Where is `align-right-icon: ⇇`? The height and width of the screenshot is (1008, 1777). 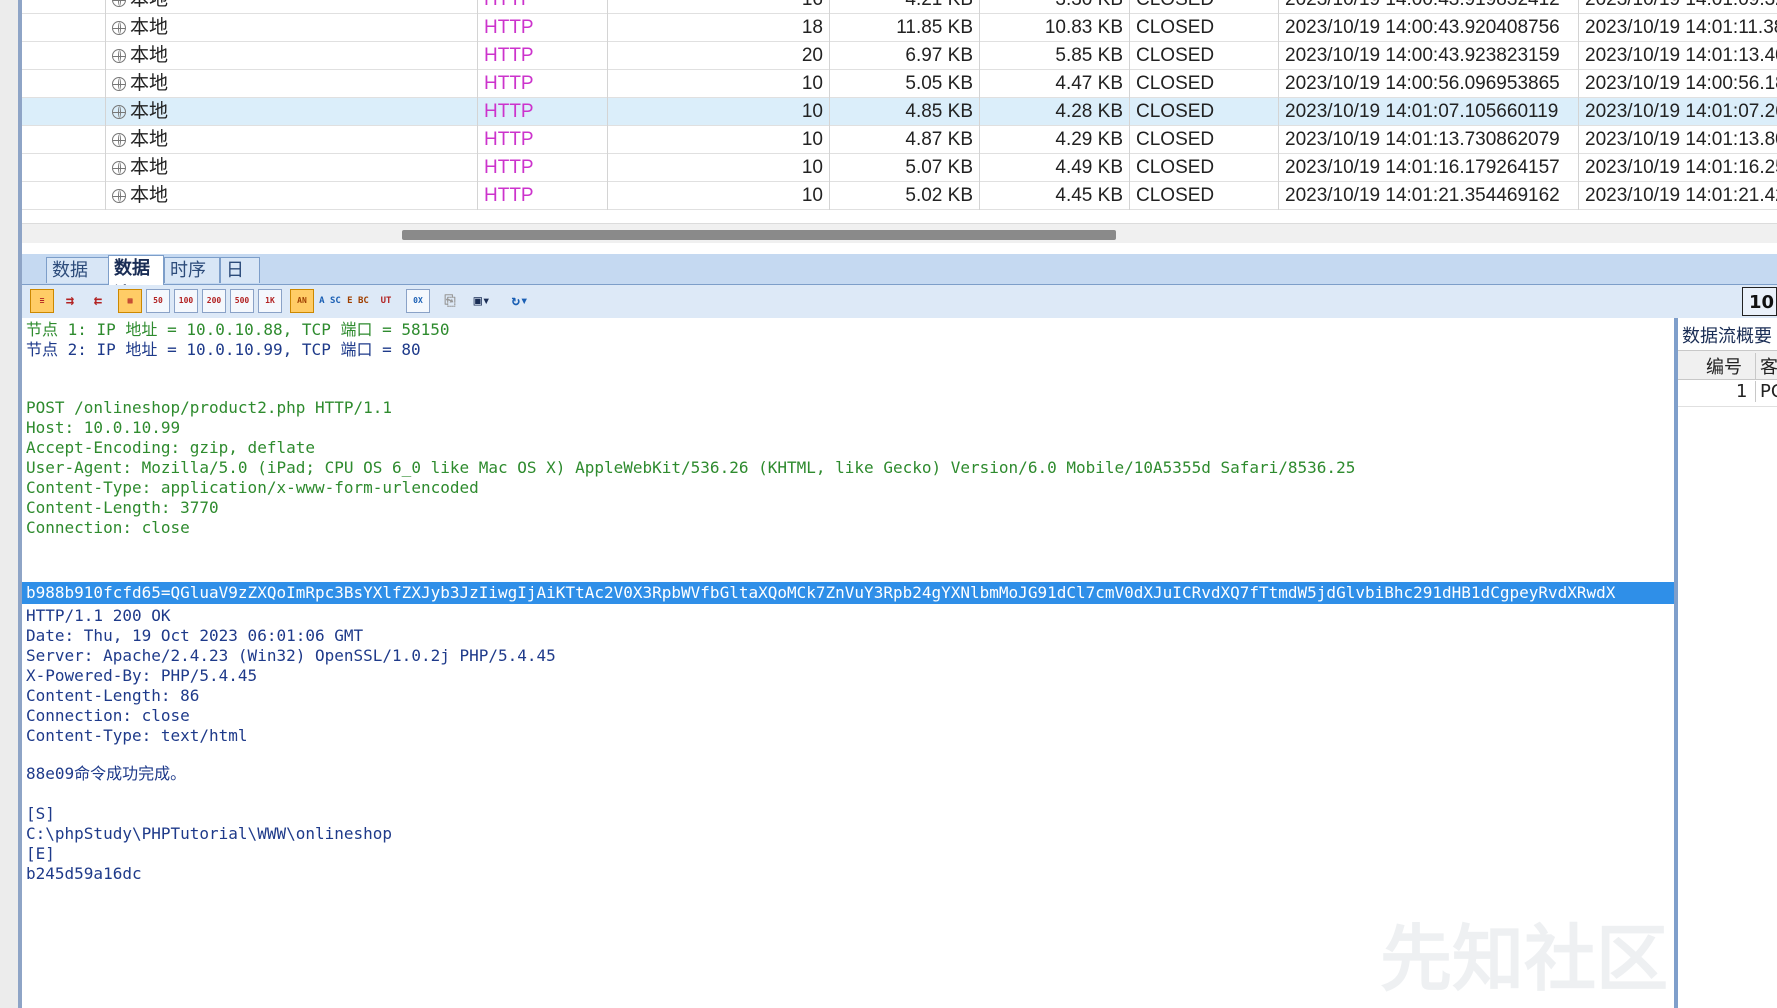 align-right-icon: ⇇ is located at coordinates (98, 301).